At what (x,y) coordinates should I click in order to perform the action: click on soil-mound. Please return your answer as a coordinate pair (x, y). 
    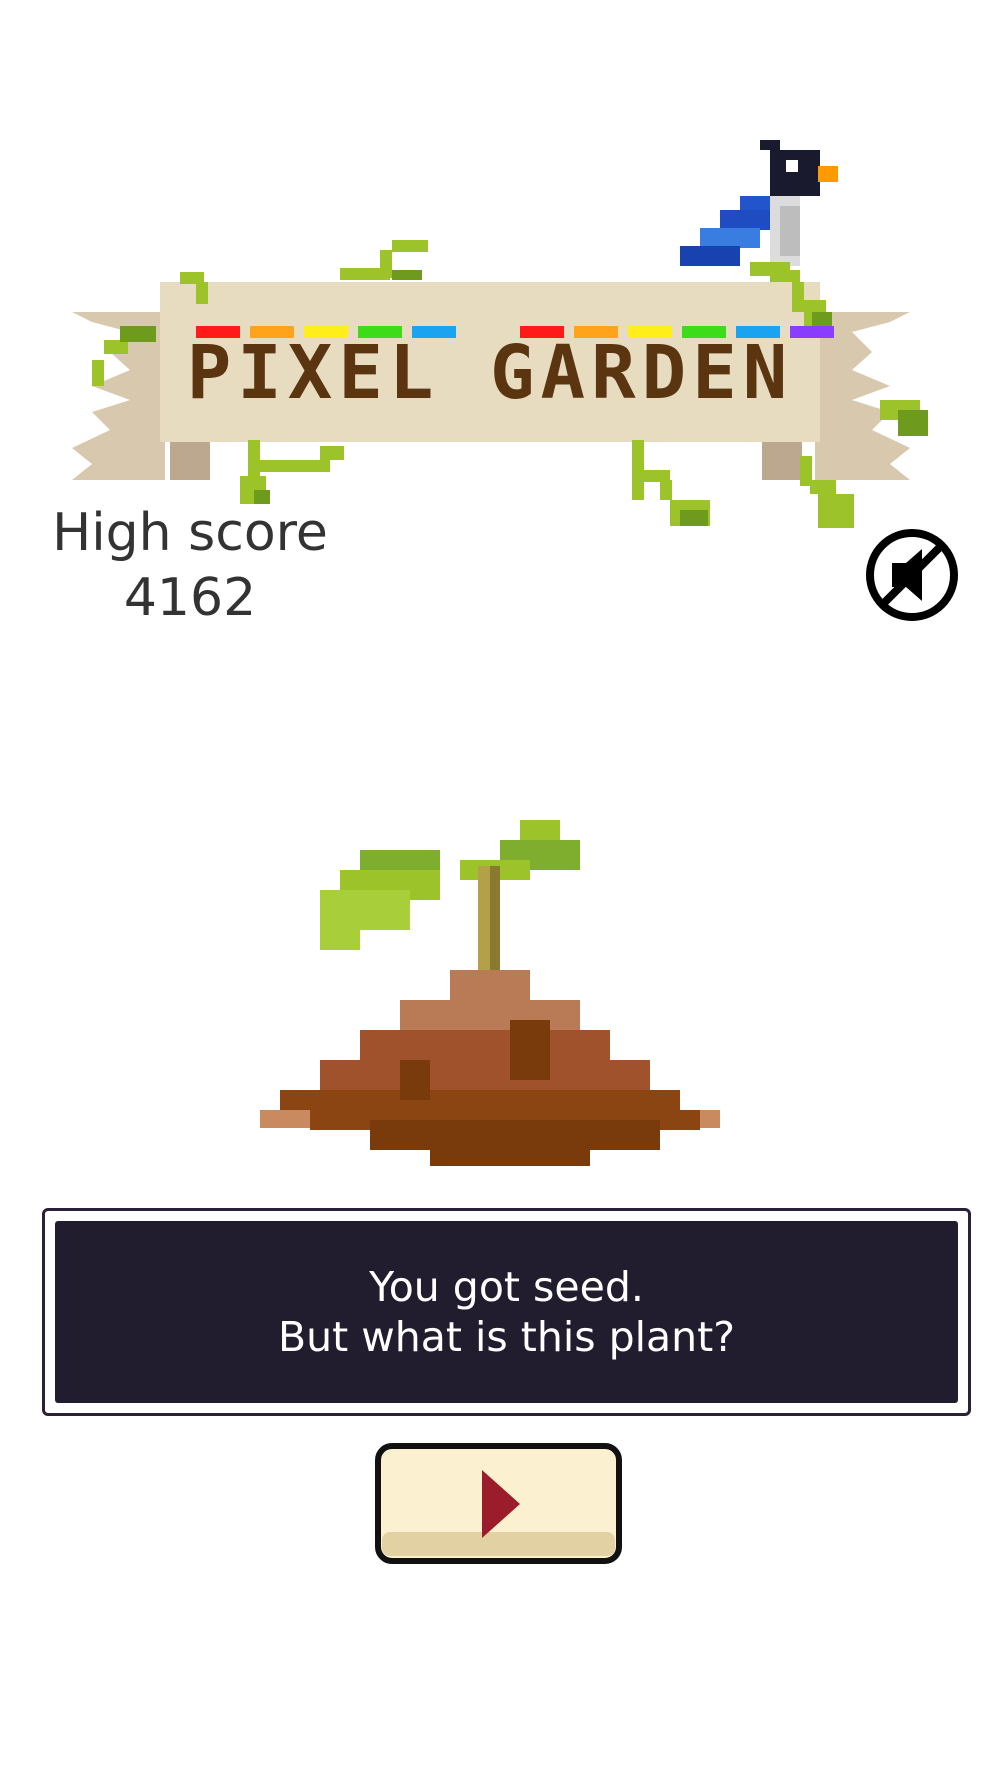
    Looking at the image, I should click on (490, 1068).